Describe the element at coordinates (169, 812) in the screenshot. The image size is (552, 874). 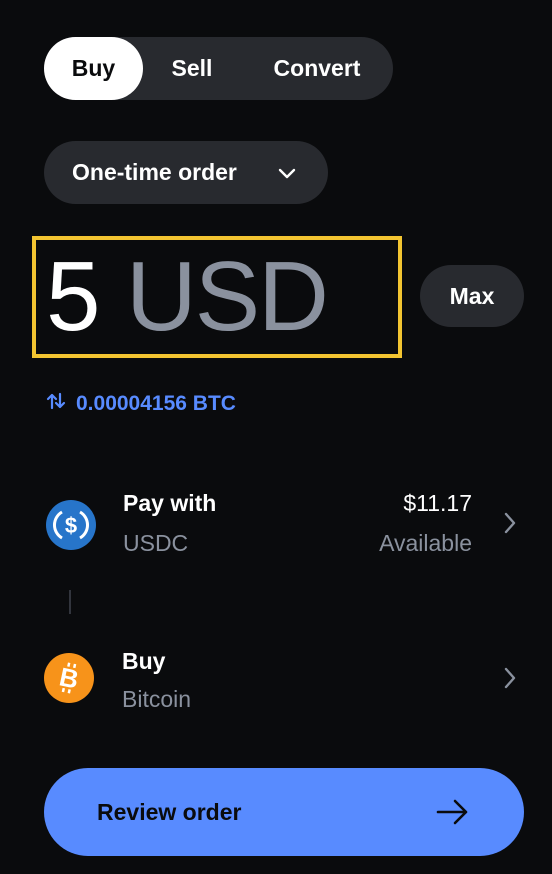
I see `review-order-label: Review order` at that location.